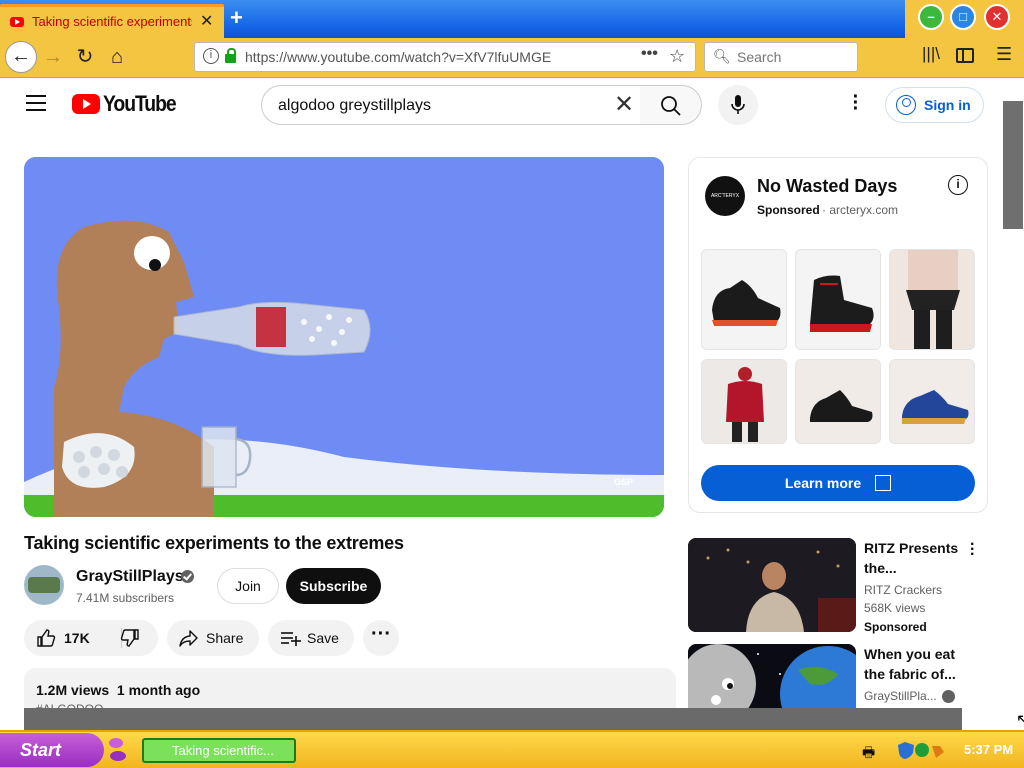 This screenshot has width=1024, height=768. I want to click on external-link-icon, so click(883, 483).